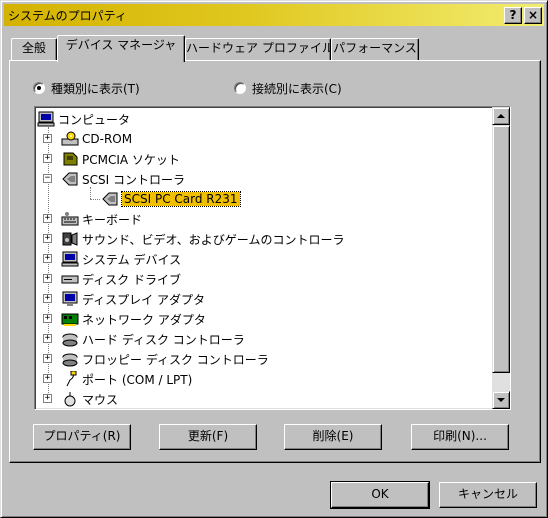 The height and width of the screenshot is (518, 548). I want to click on tree-item-floppy-controllers: + フロッピー ディスク コントローラ, so click(156, 359).